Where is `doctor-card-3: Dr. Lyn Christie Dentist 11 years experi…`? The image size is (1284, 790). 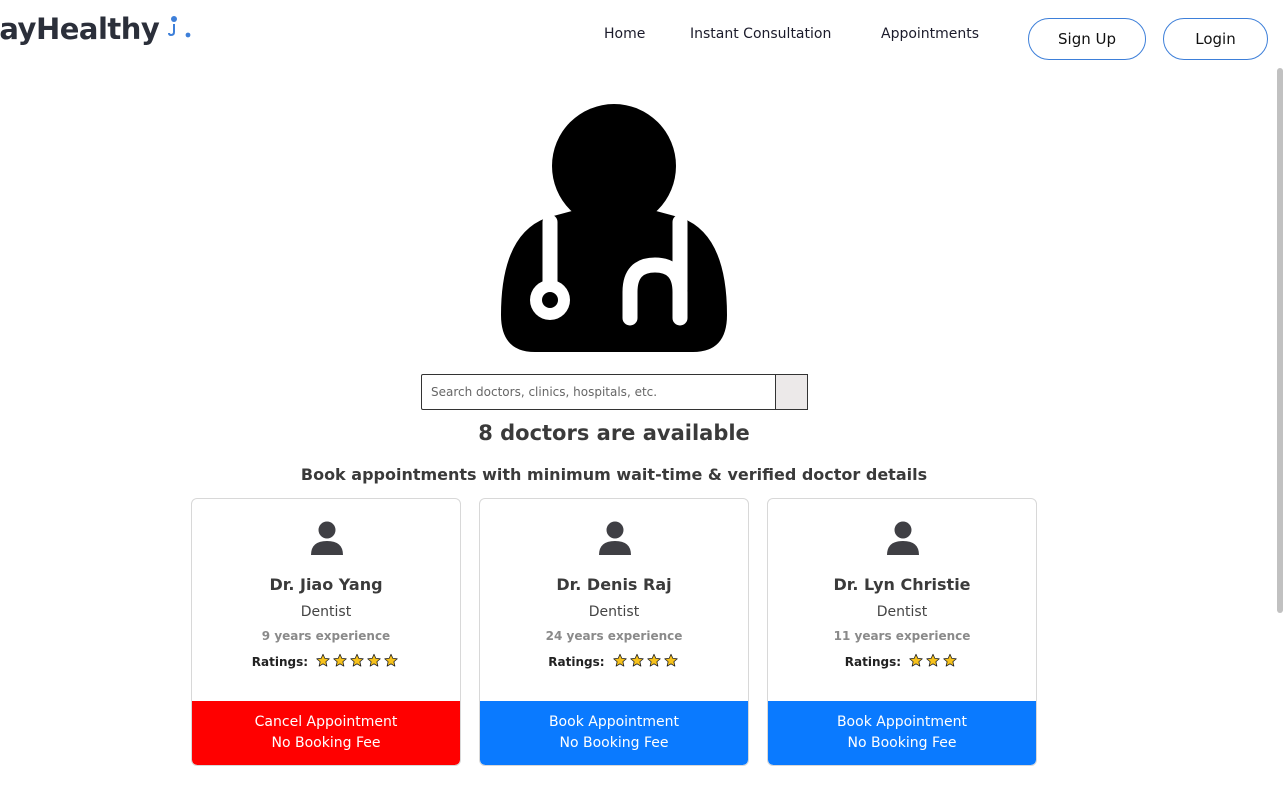
doctor-card-3: Dr. Lyn Christie Dentist 11 years experi… is located at coordinates (902, 632).